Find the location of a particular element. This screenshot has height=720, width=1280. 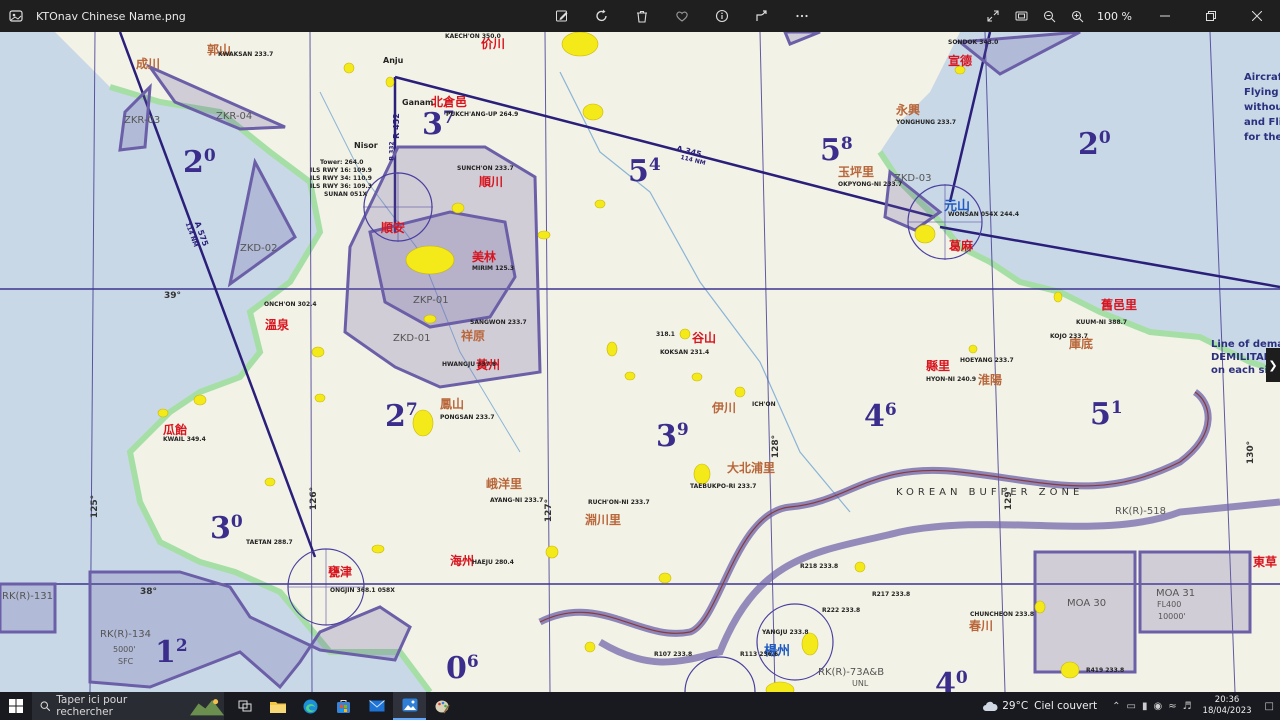

zone-label: ZKD-01 is located at coordinates (412, 338).